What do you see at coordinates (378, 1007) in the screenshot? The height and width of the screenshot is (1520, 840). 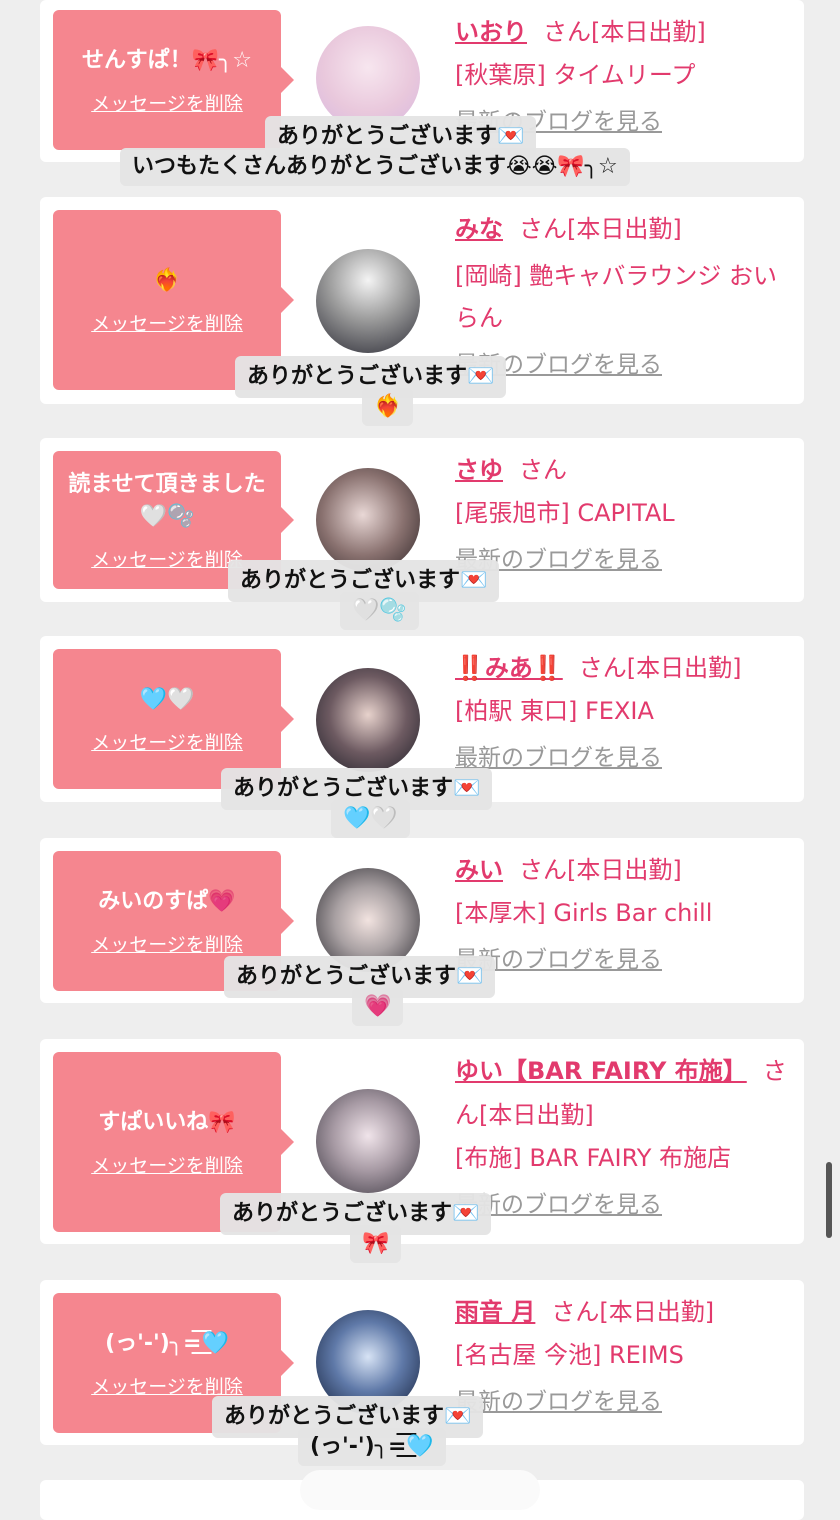 I see `reply-toast-sub: 💗` at bounding box center [378, 1007].